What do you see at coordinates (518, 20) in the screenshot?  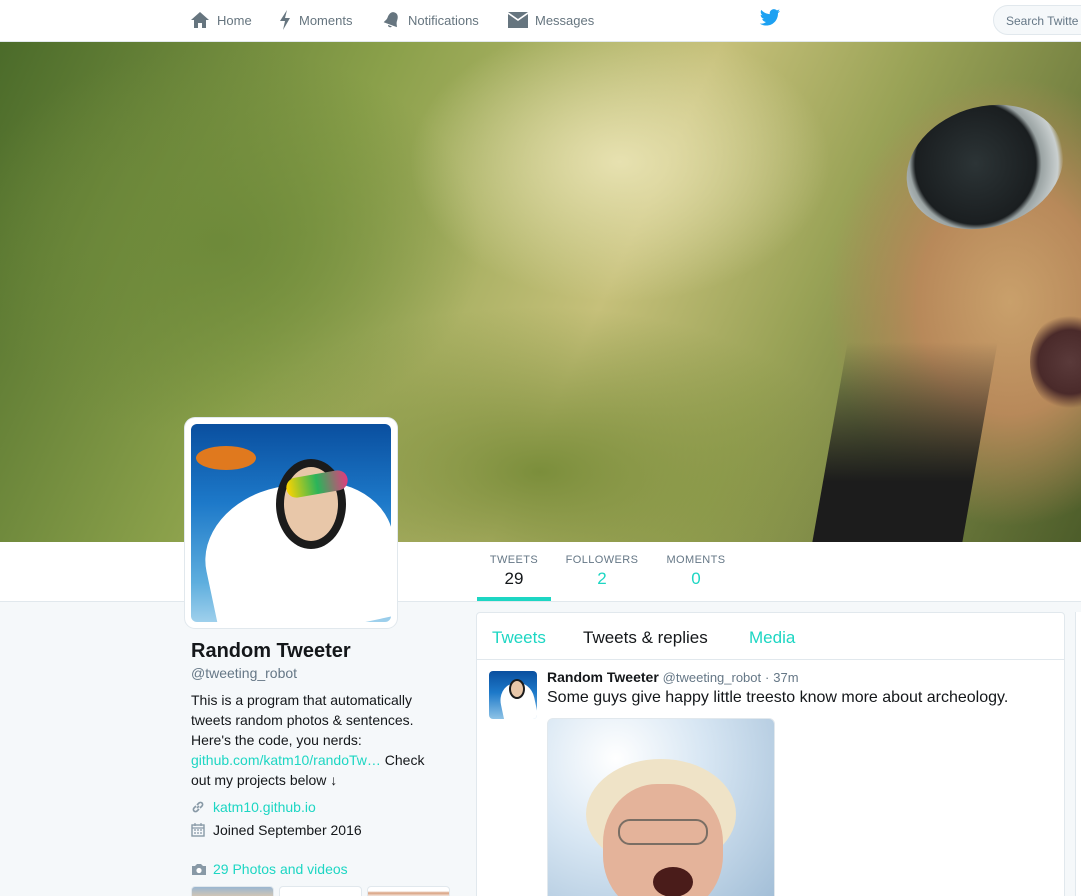 I see `envelope-icon` at bounding box center [518, 20].